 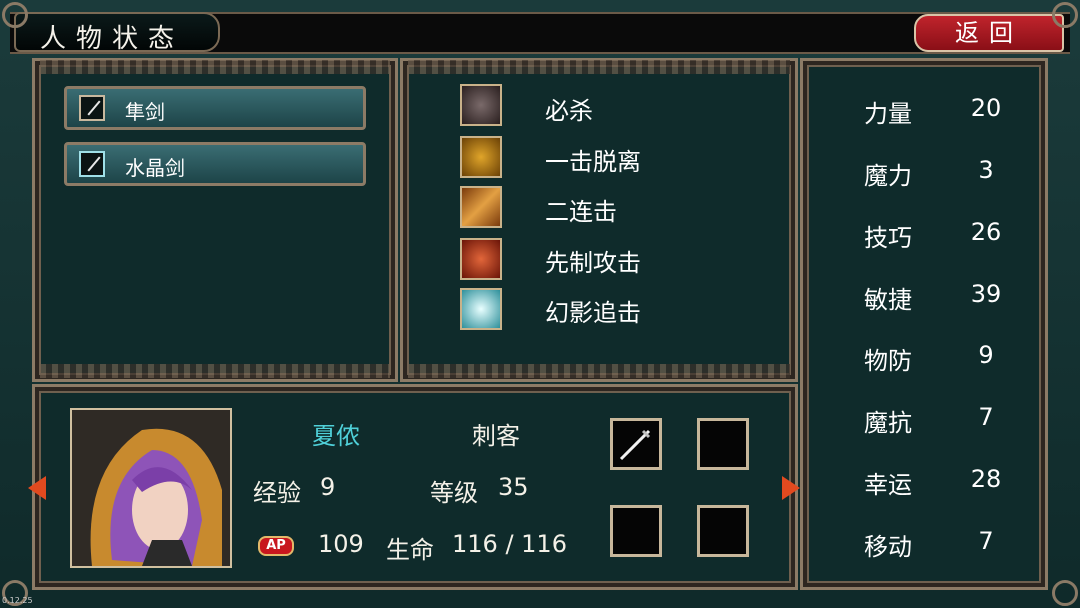 I want to click on portrait-image, so click(x=151, y=488).